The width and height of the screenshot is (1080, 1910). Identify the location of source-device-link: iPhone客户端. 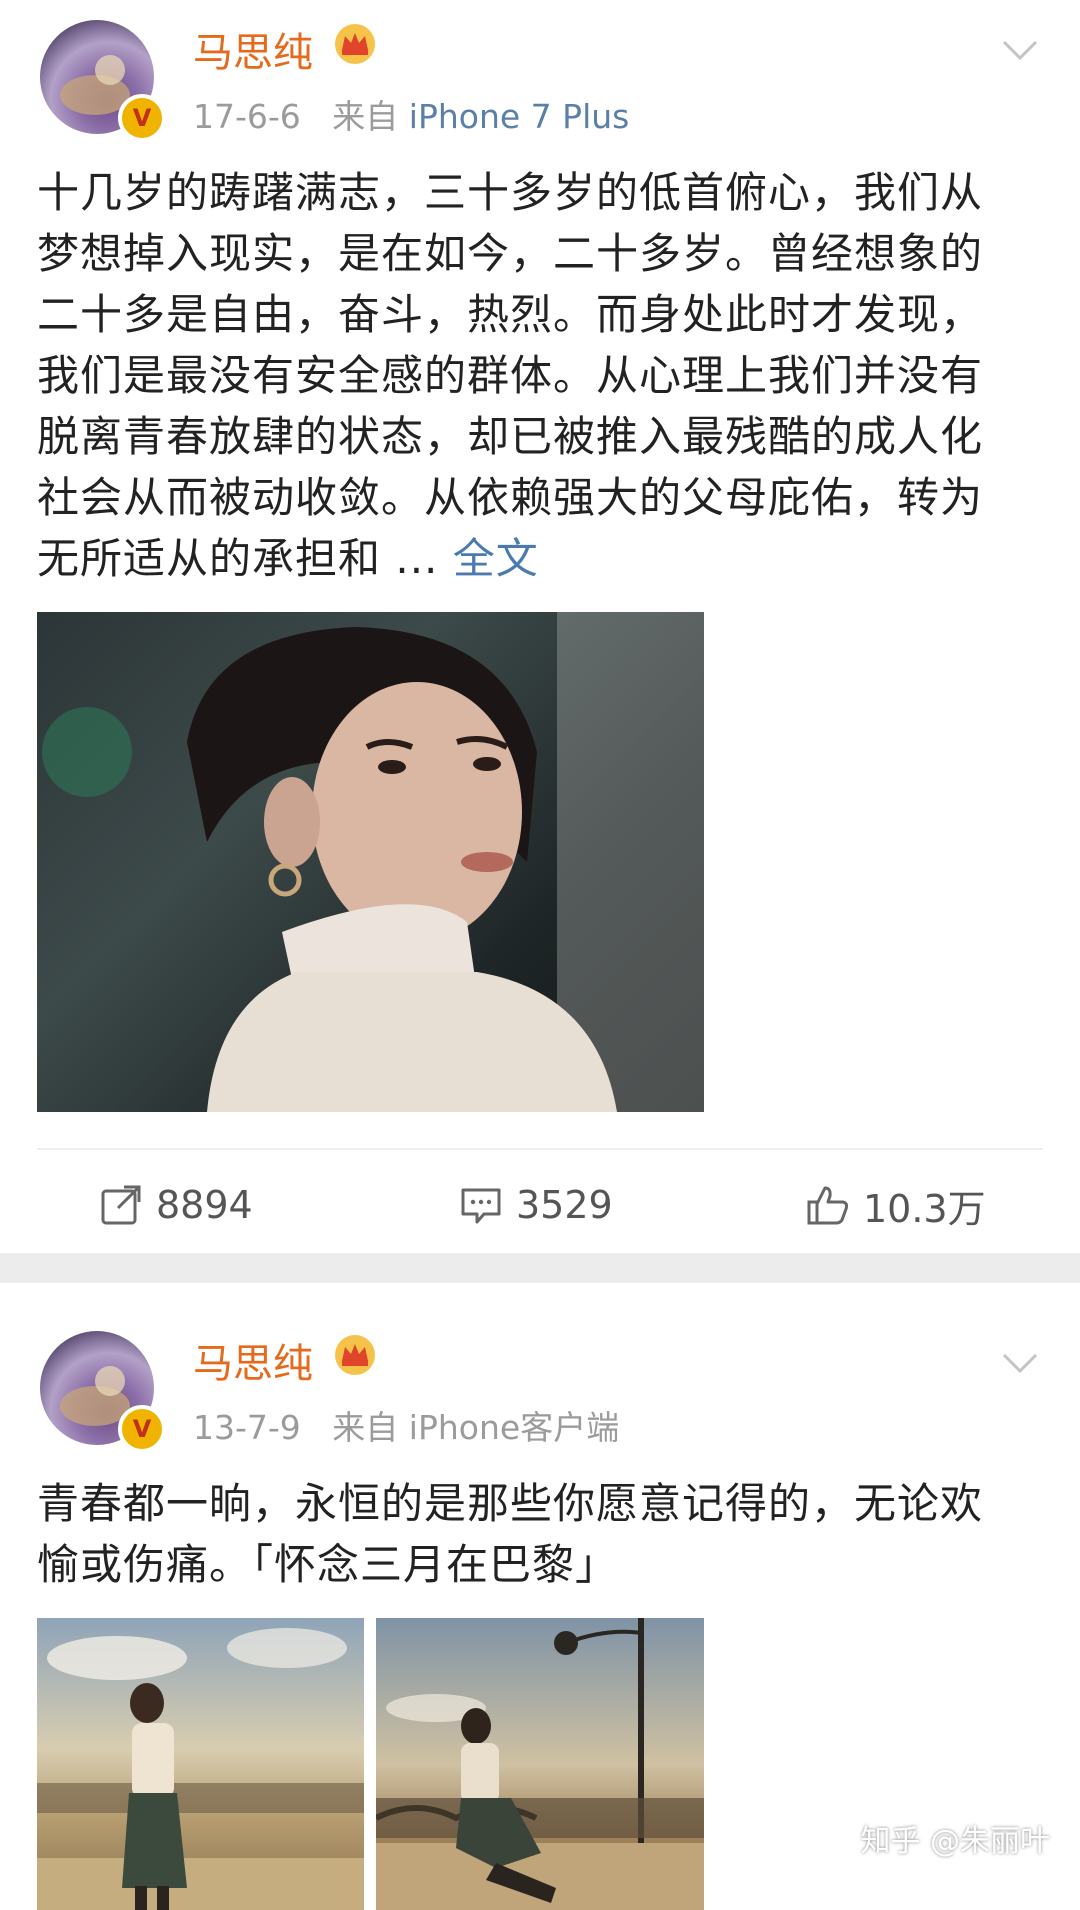
(514, 1427).